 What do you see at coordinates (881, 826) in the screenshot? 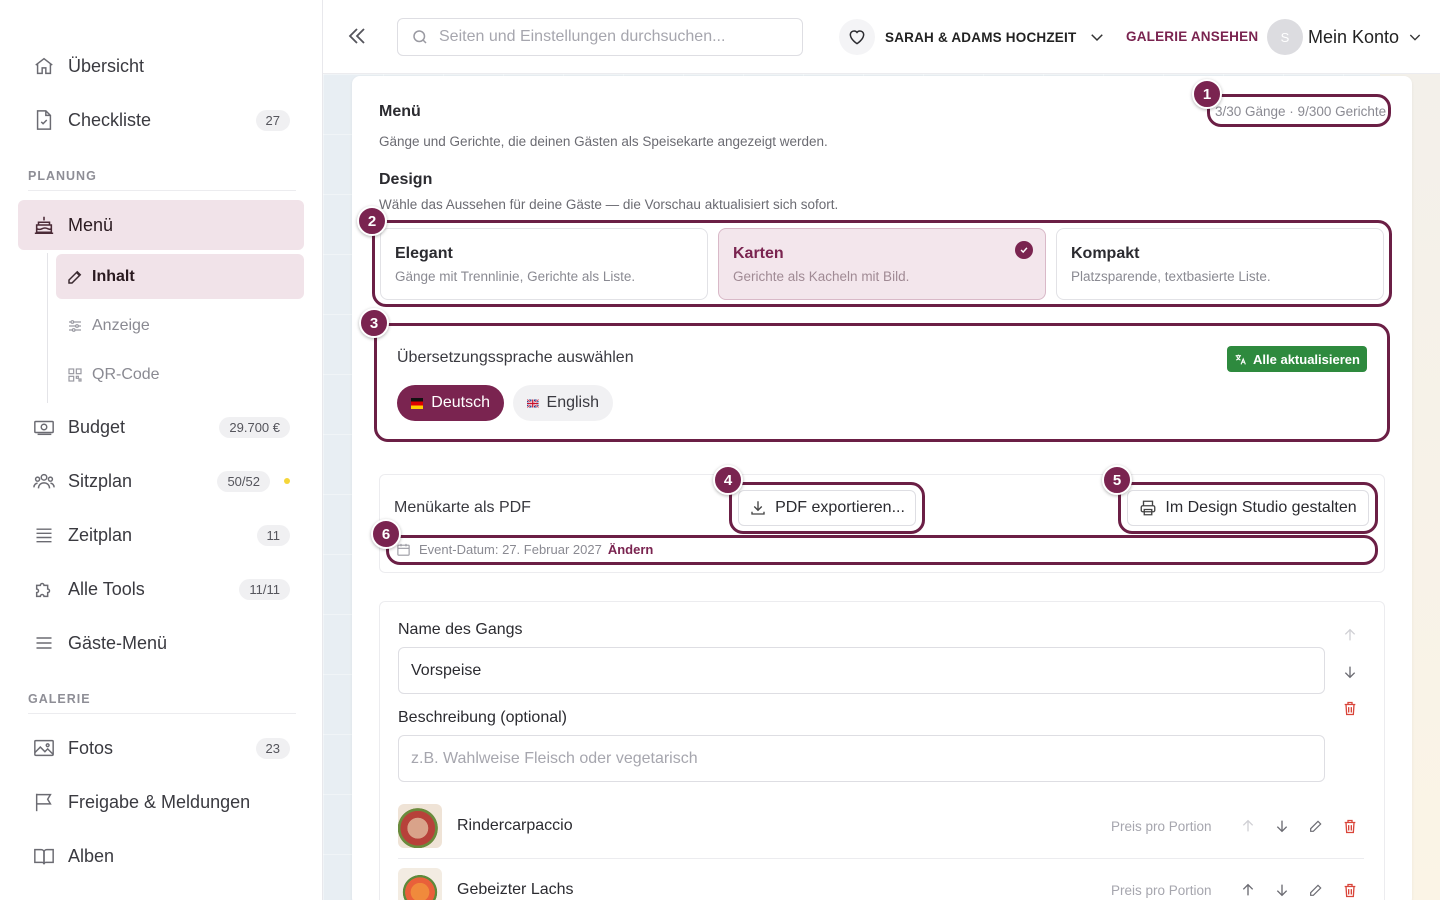
I see `dish-row: Rindercarpaccio Preis pro Portion` at bounding box center [881, 826].